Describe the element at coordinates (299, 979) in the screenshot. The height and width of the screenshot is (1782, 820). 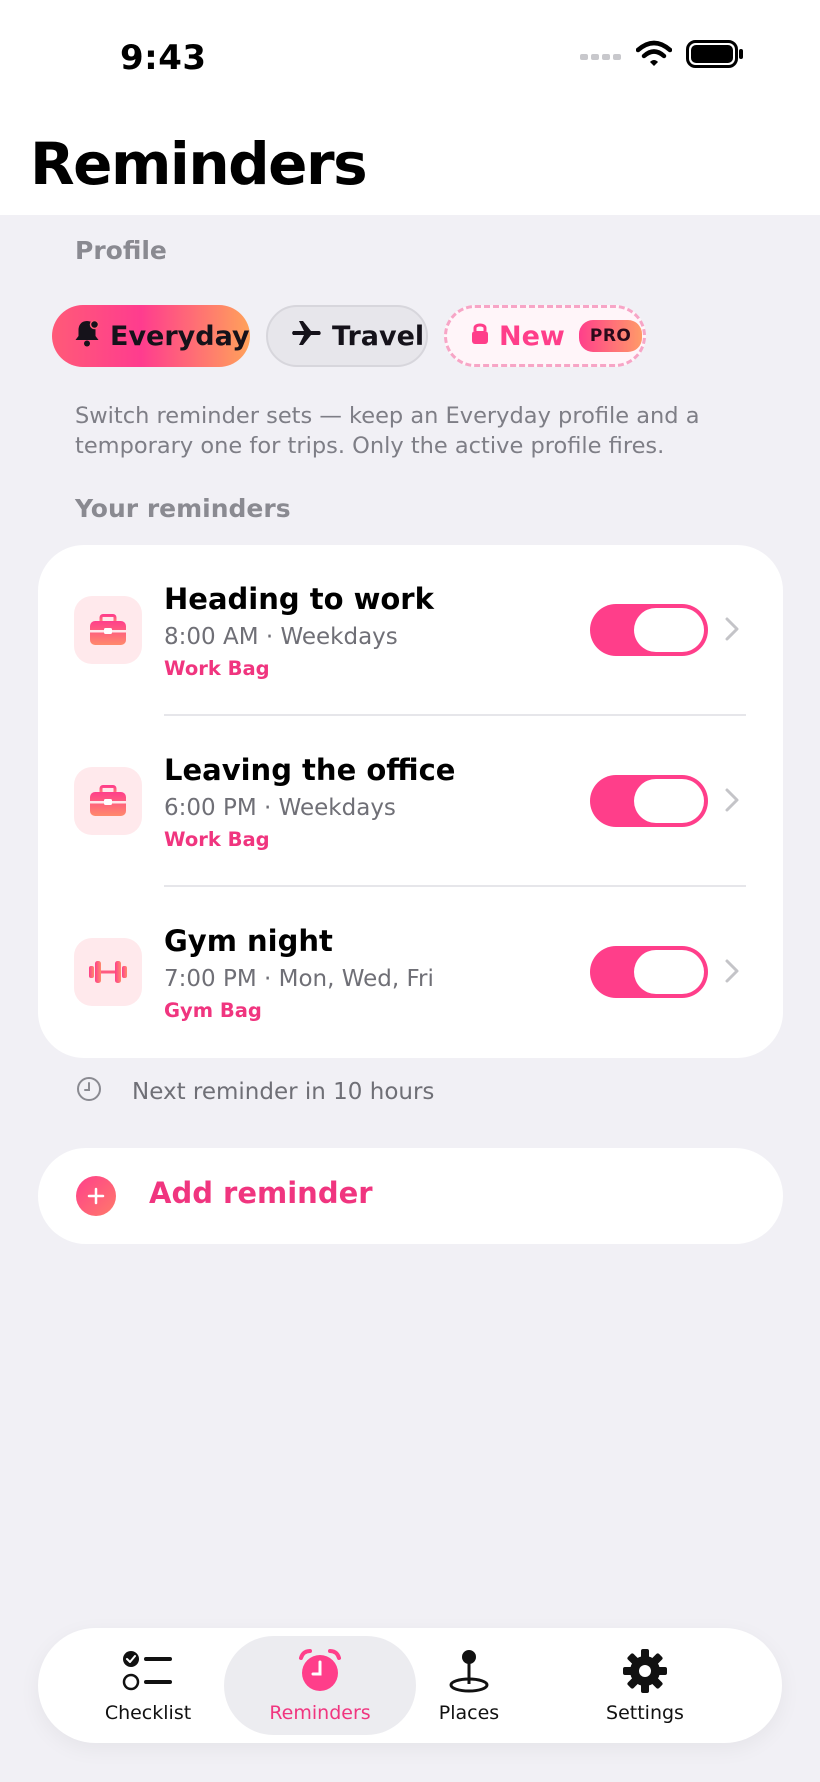
I see `reminder-schedule: 7:00 PM · Mon, Wed, Fri` at that location.